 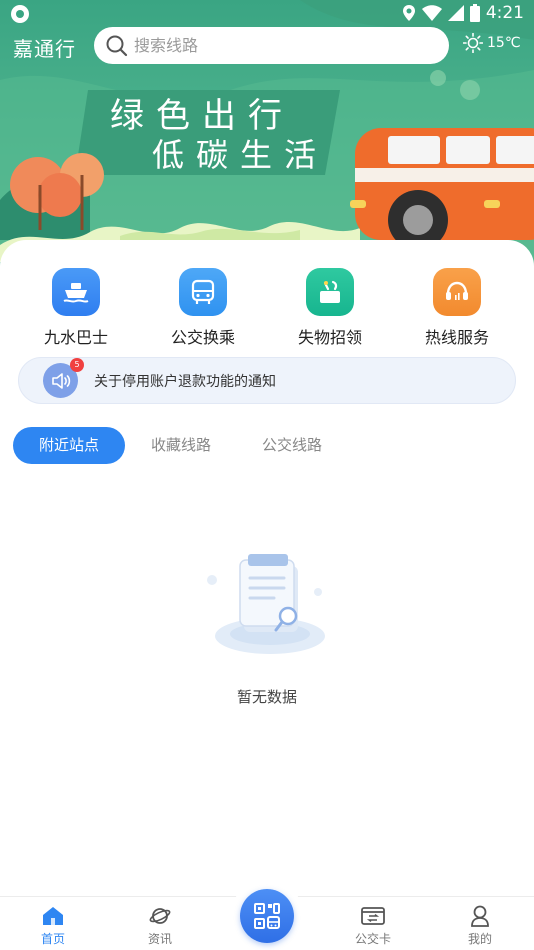 What do you see at coordinates (330, 292) in the screenshot?
I see `lost-found-icon` at bounding box center [330, 292].